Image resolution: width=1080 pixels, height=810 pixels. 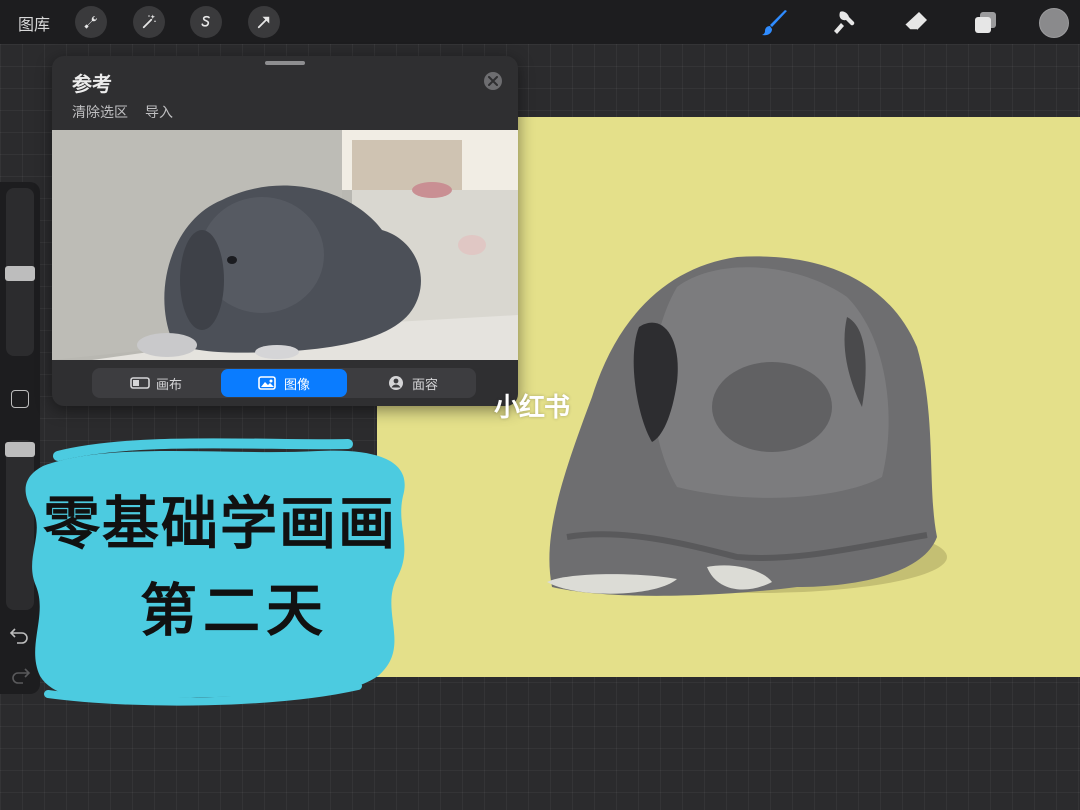 I want to click on actions-wrench-button, so click(x=91, y=22).